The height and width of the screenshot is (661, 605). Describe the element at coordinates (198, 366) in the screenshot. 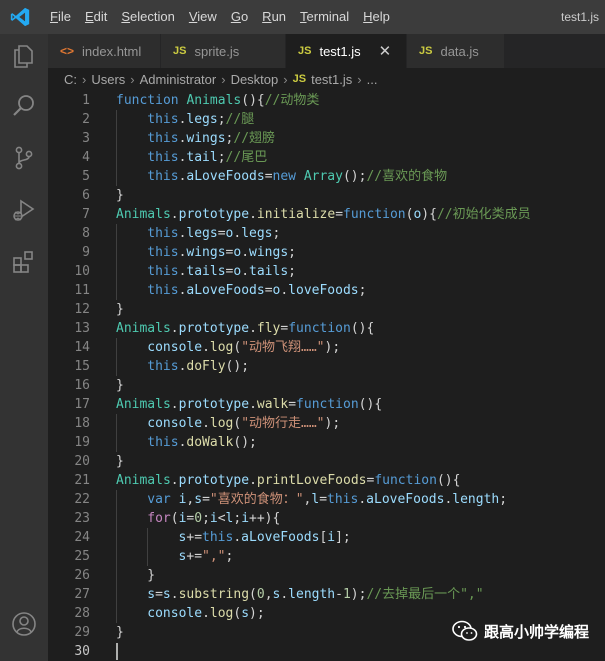

I see `code-text: this.doFly();` at that location.